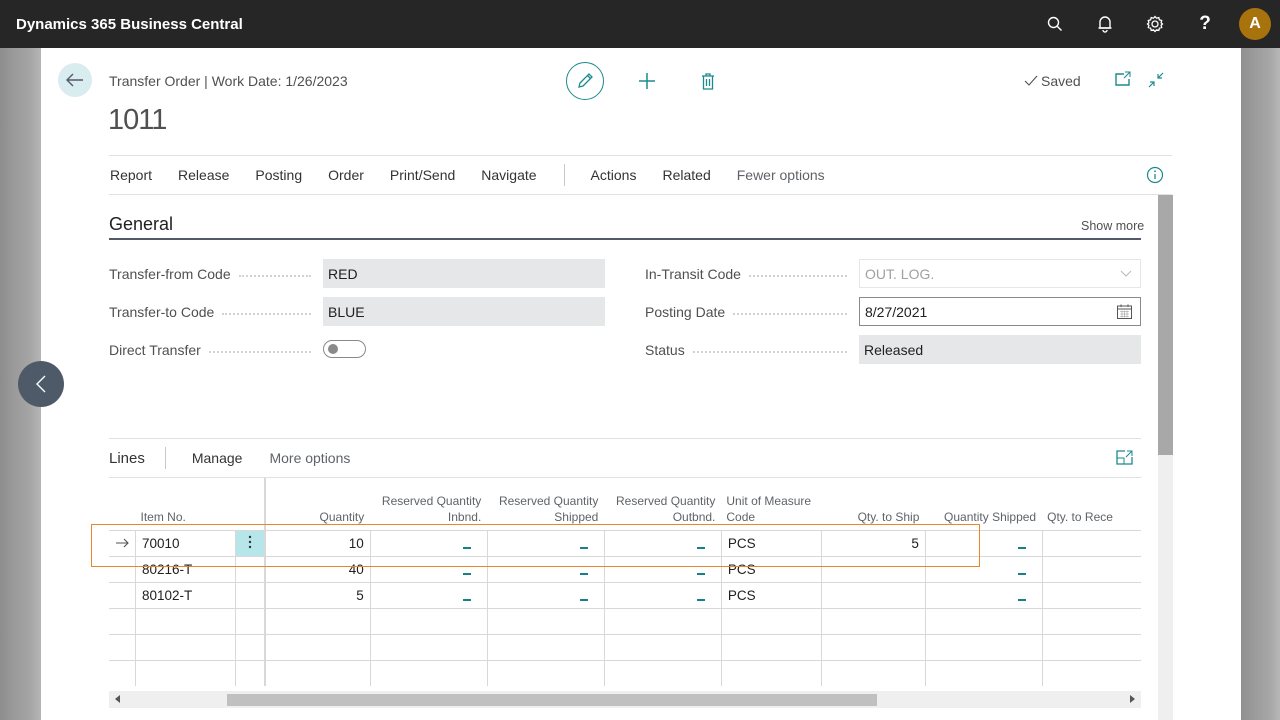  I want to click on column-header-quantity-shipped: Quantity Shipped, so click(983, 504).